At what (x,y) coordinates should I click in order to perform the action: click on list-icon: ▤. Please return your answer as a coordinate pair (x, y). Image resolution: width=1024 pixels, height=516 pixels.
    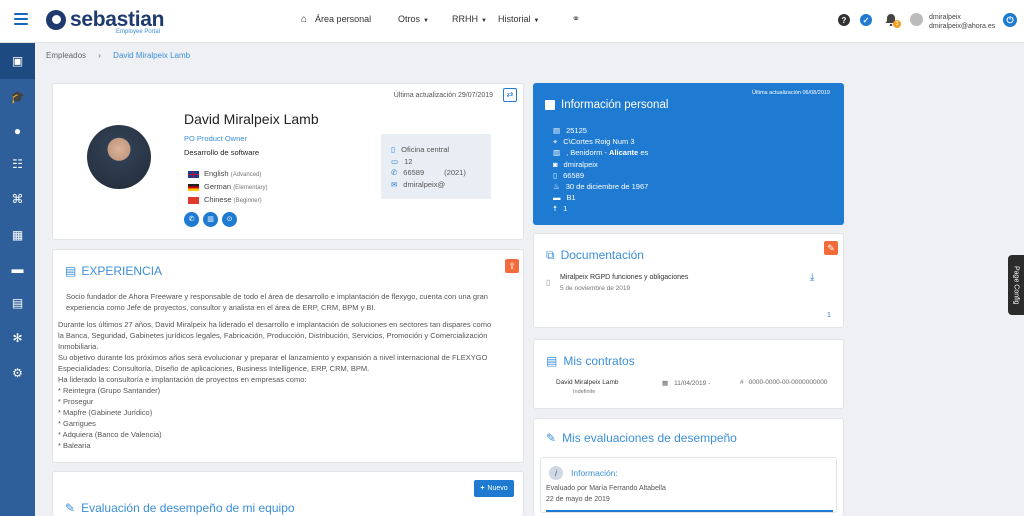
    Looking at the image, I should click on (552, 361).